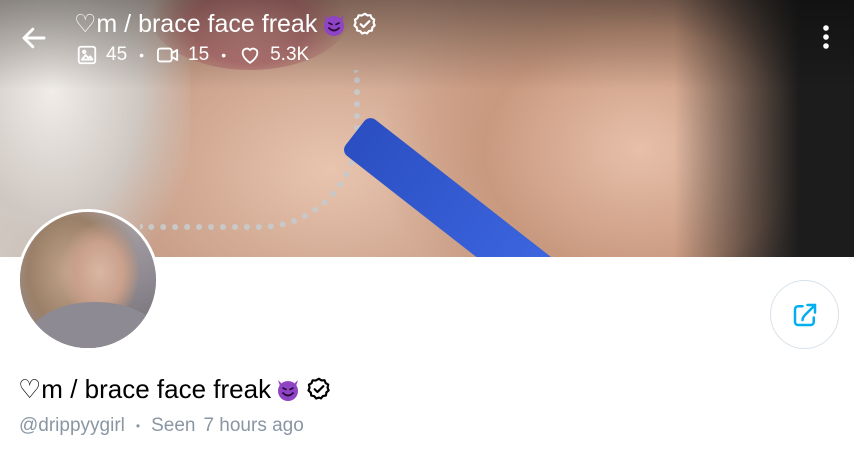  Describe the element at coordinates (290, 54) in the screenshot. I see `likes-count-value: 5.3K` at that location.